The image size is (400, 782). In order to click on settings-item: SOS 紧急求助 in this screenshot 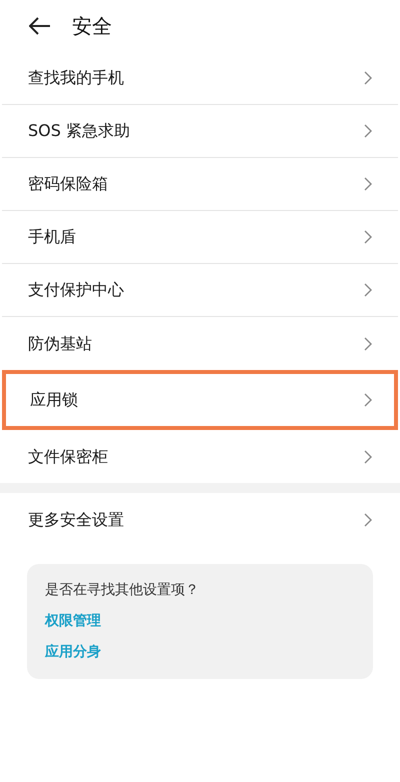, I will do `click(200, 131)`.